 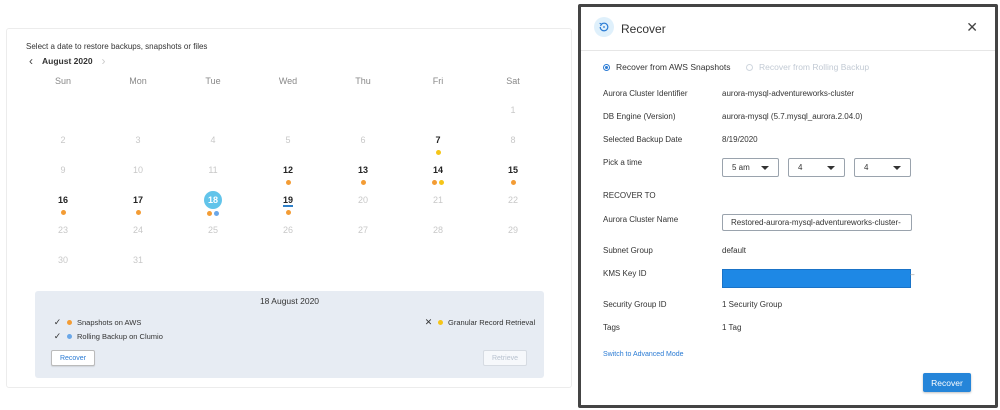 What do you see at coordinates (438, 176) in the screenshot?
I see `calendar-day: 14` at bounding box center [438, 176].